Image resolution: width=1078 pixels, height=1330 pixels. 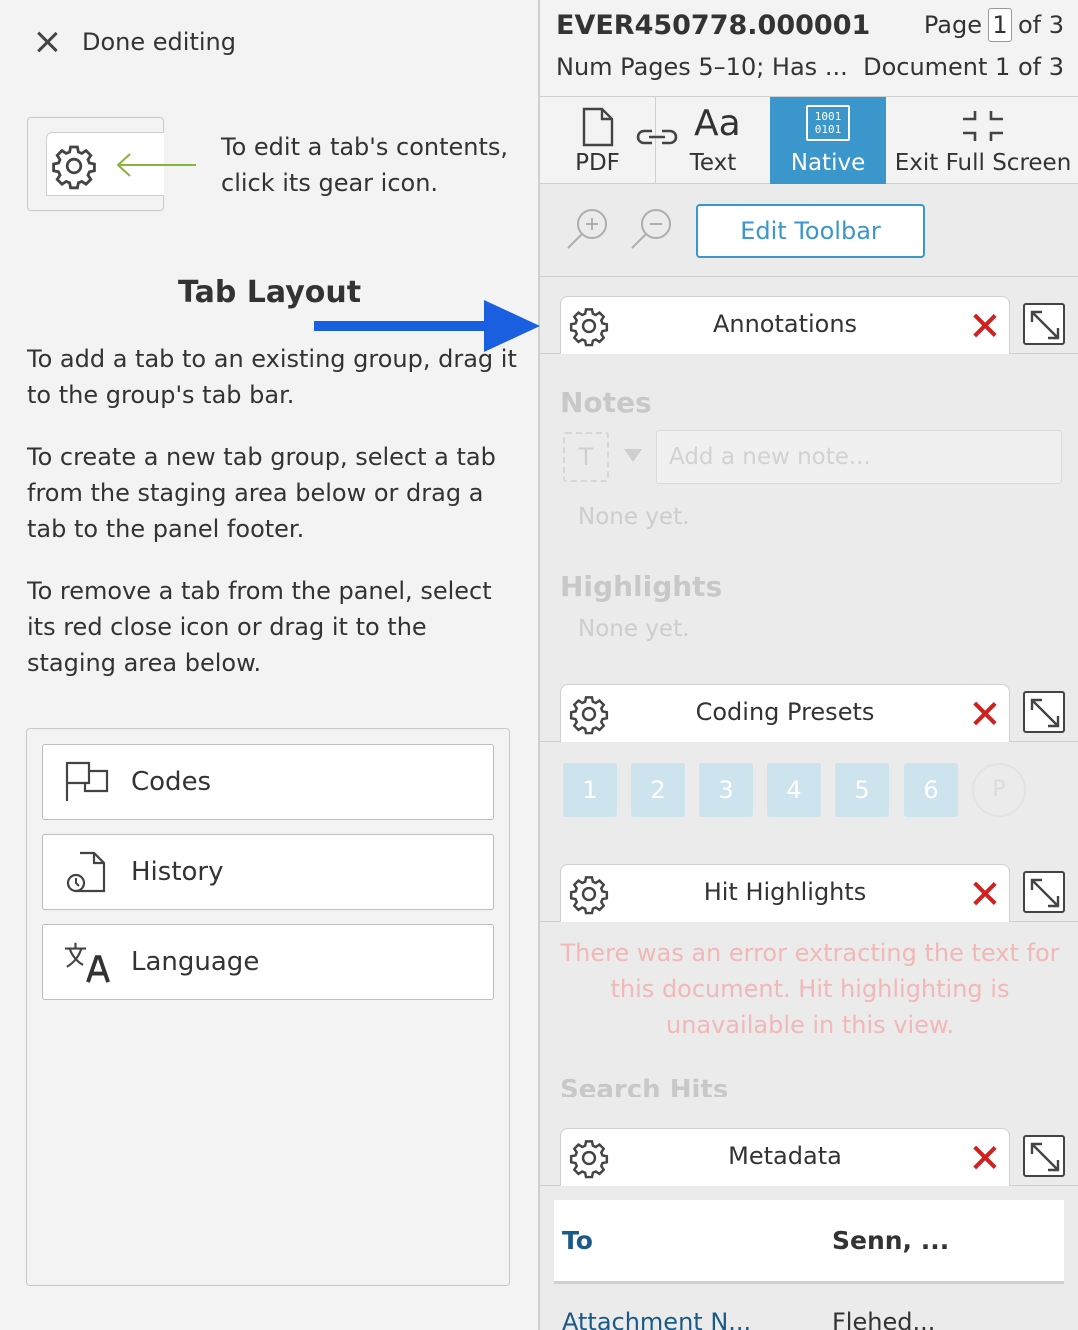 What do you see at coordinates (999, 25) in the screenshot?
I see `page-number-input: 1` at bounding box center [999, 25].